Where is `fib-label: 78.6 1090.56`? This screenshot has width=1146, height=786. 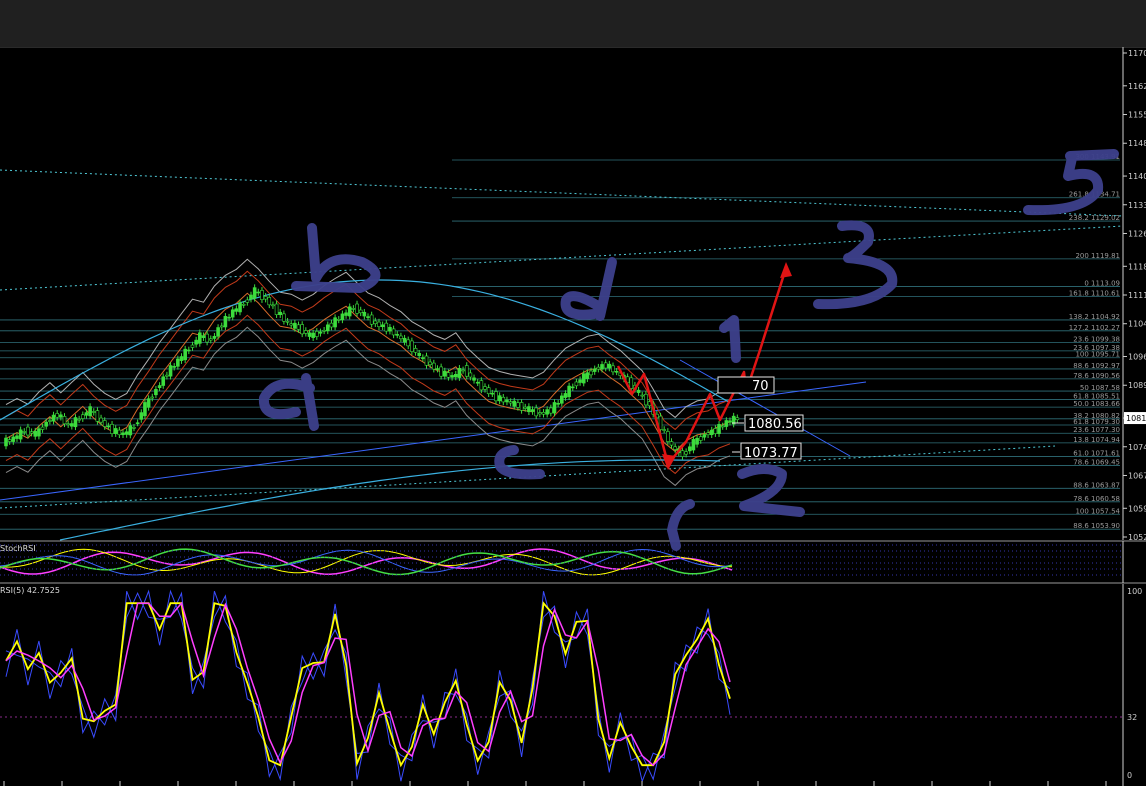 fib-label: 78.6 1090.56 is located at coordinates (1096, 376).